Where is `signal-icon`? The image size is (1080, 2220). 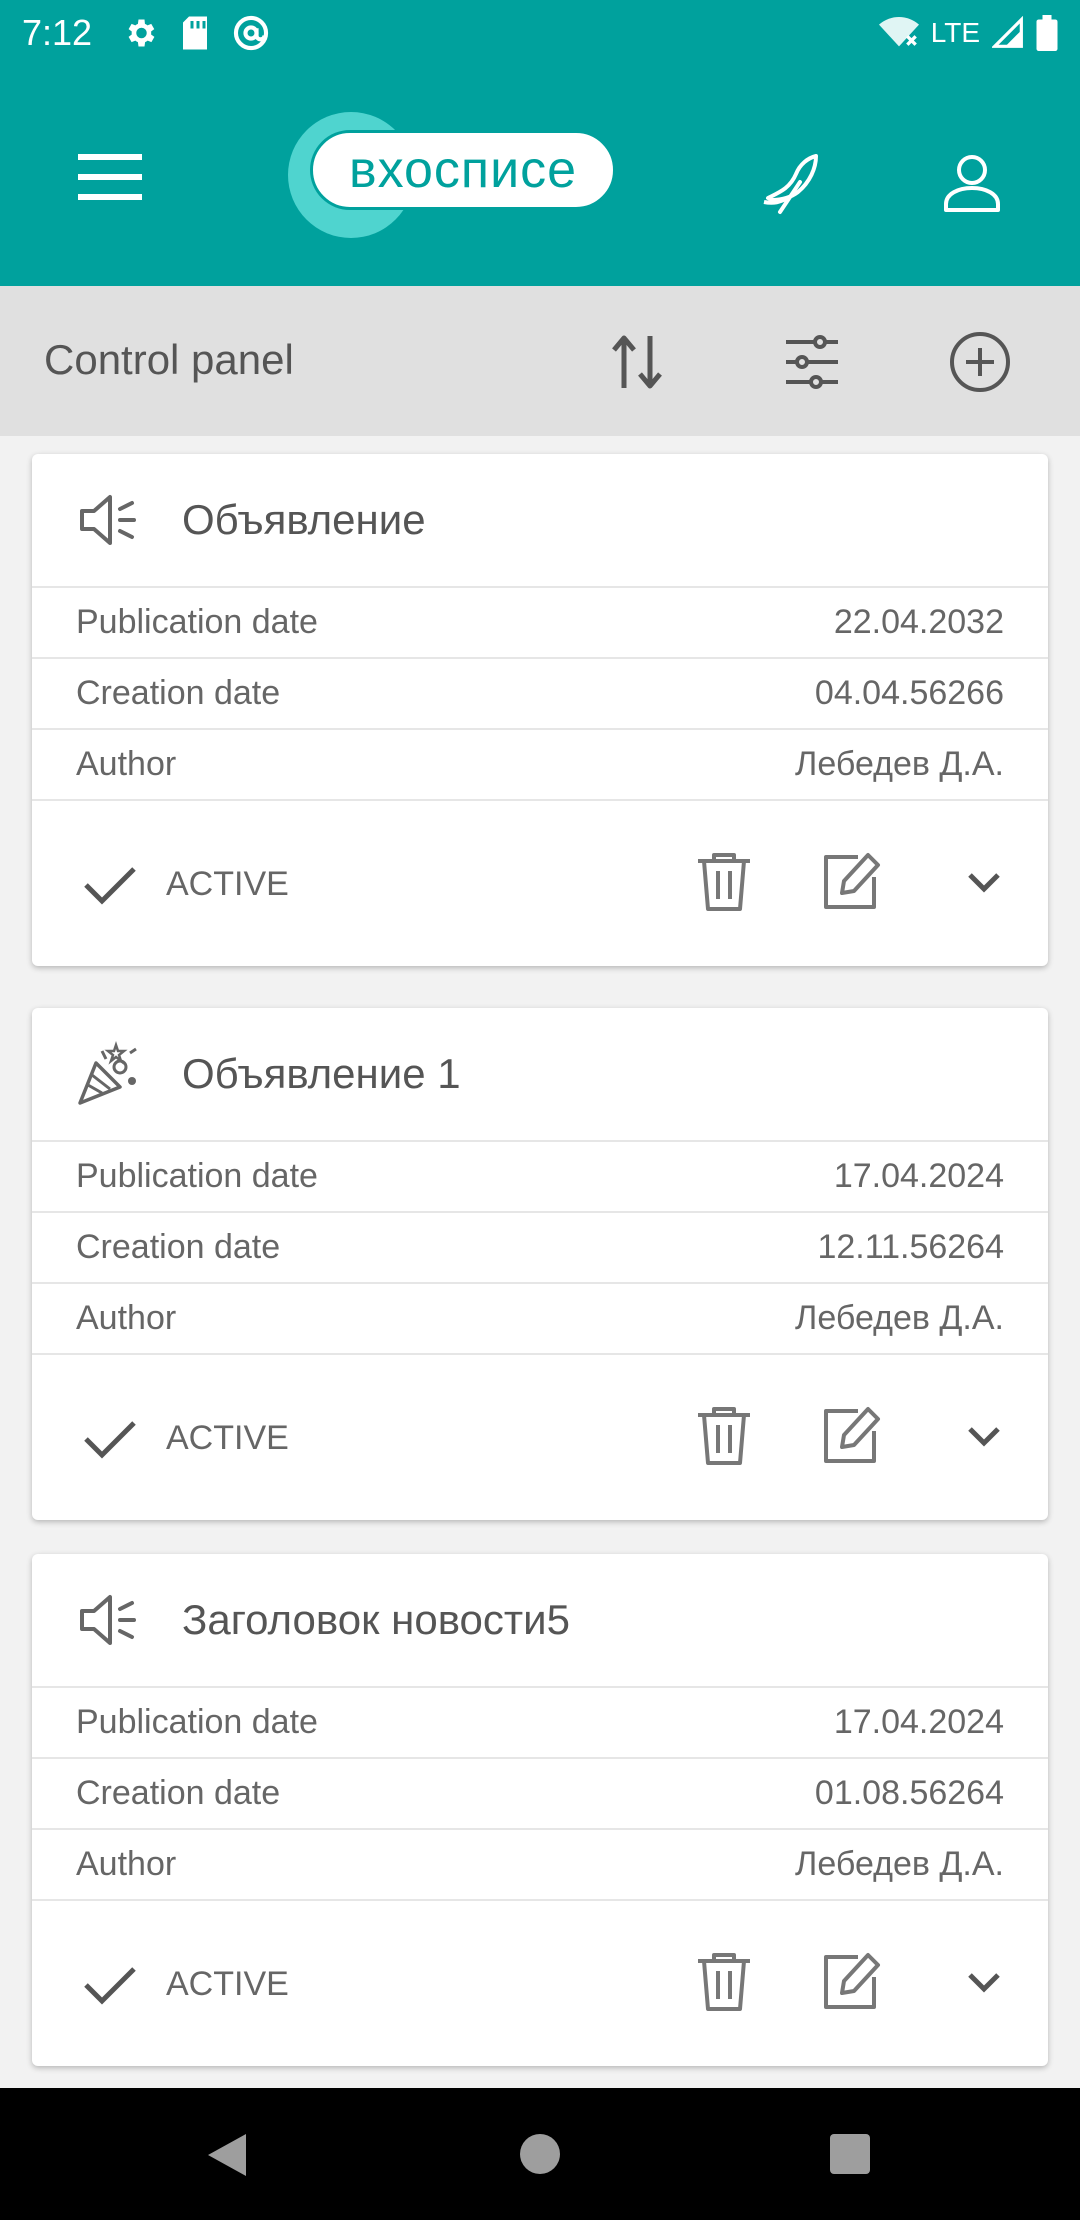 signal-icon is located at coordinates (1007, 32).